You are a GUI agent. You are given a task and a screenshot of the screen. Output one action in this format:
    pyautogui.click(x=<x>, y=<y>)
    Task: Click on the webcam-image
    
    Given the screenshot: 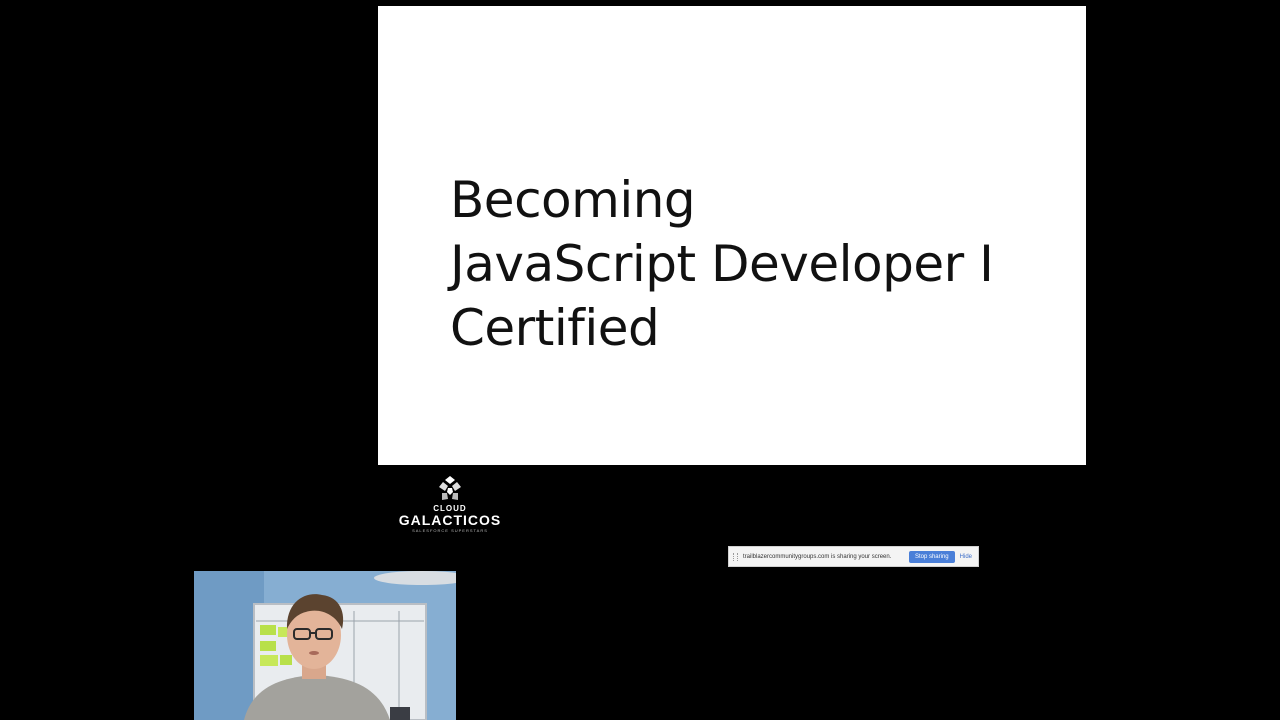 What is the action you would take?
    pyautogui.click(x=325, y=645)
    